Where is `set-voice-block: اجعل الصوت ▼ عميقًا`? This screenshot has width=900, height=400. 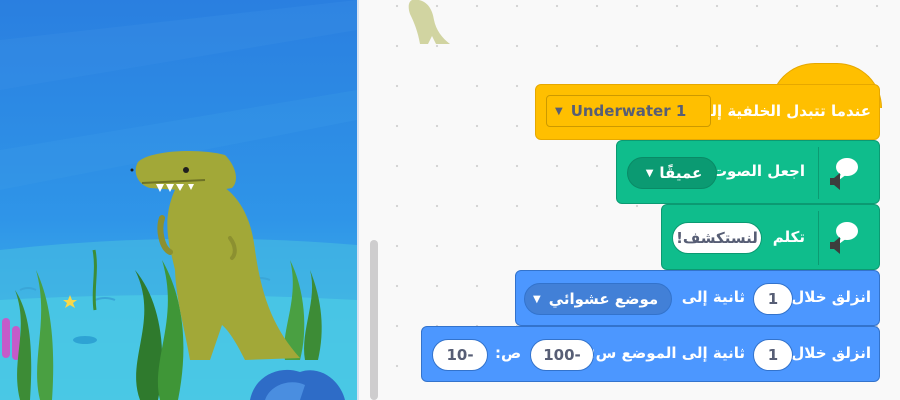 set-voice-block: اجعل الصوت ▼ عميقًا is located at coordinates (748, 172).